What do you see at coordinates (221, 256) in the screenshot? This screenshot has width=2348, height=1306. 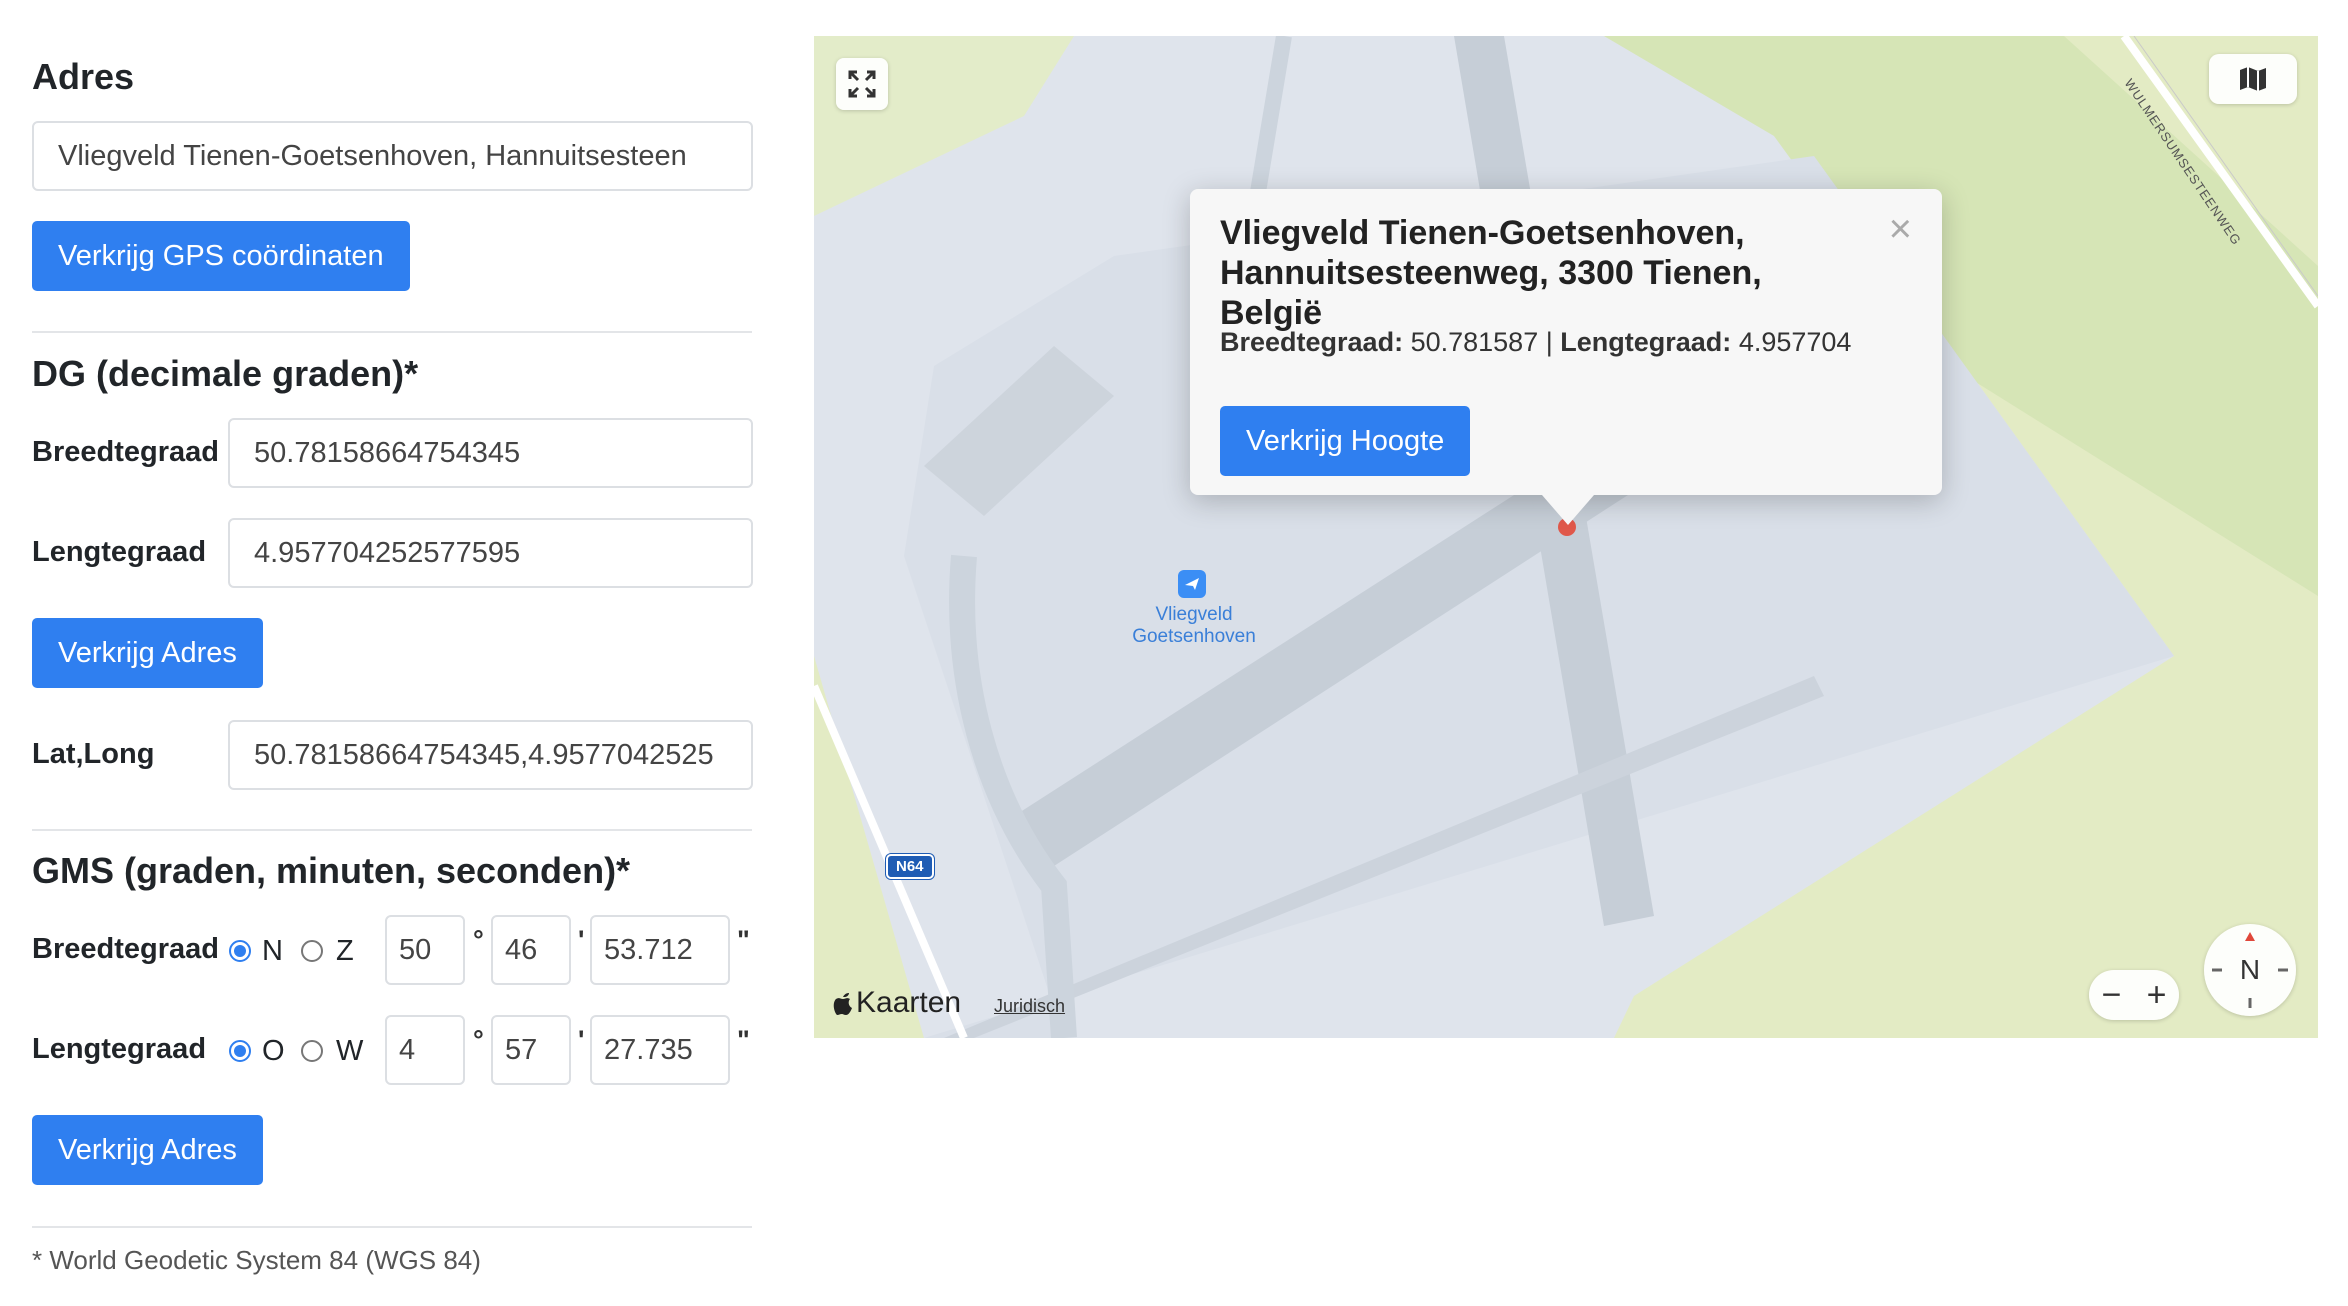 I see `get-gps-coordinates-button: Verkrijg GPS coördinaten` at bounding box center [221, 256].